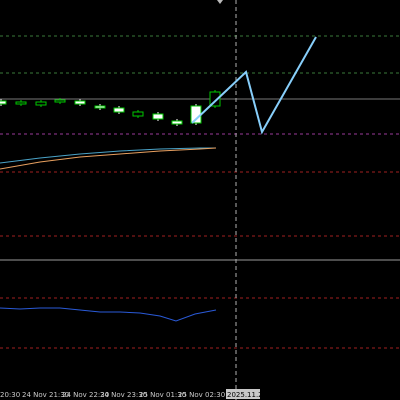 This screenshot has height=400, width=400. Describe the element at coordinates (201, 395) in the screenshot. I see `time-axis-label: 25 Nov 02:30` at that location.